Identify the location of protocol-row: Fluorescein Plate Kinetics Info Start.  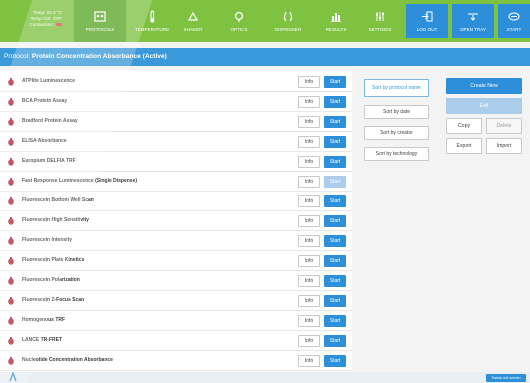
(176, 261).